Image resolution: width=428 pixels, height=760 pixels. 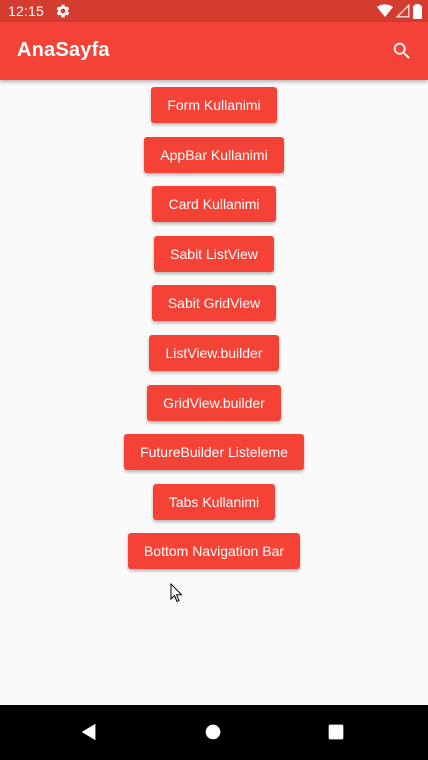 I want to click on battery-icon, so click(x=417, y=11).